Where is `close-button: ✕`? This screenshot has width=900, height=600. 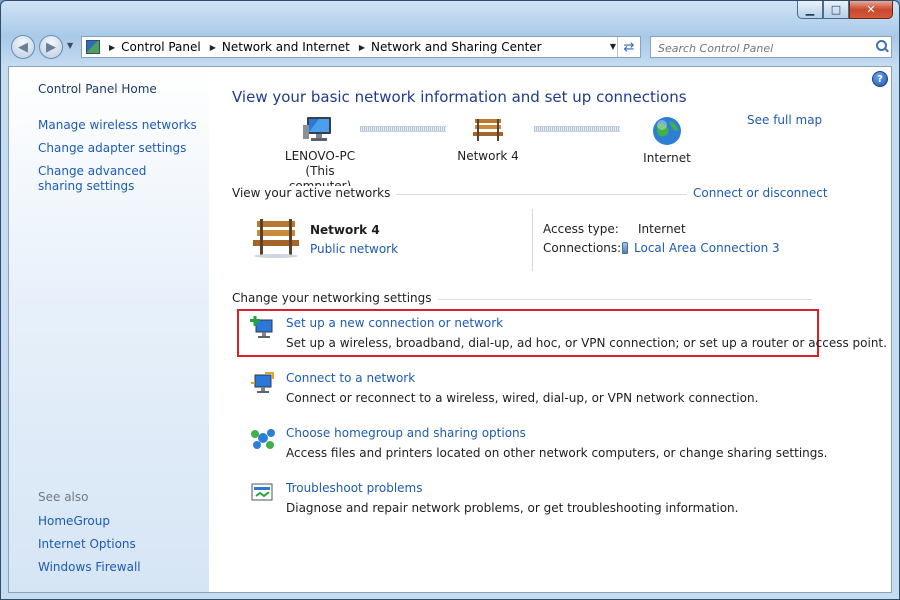
close-button: ✕ is located at coordinates (871, 10).